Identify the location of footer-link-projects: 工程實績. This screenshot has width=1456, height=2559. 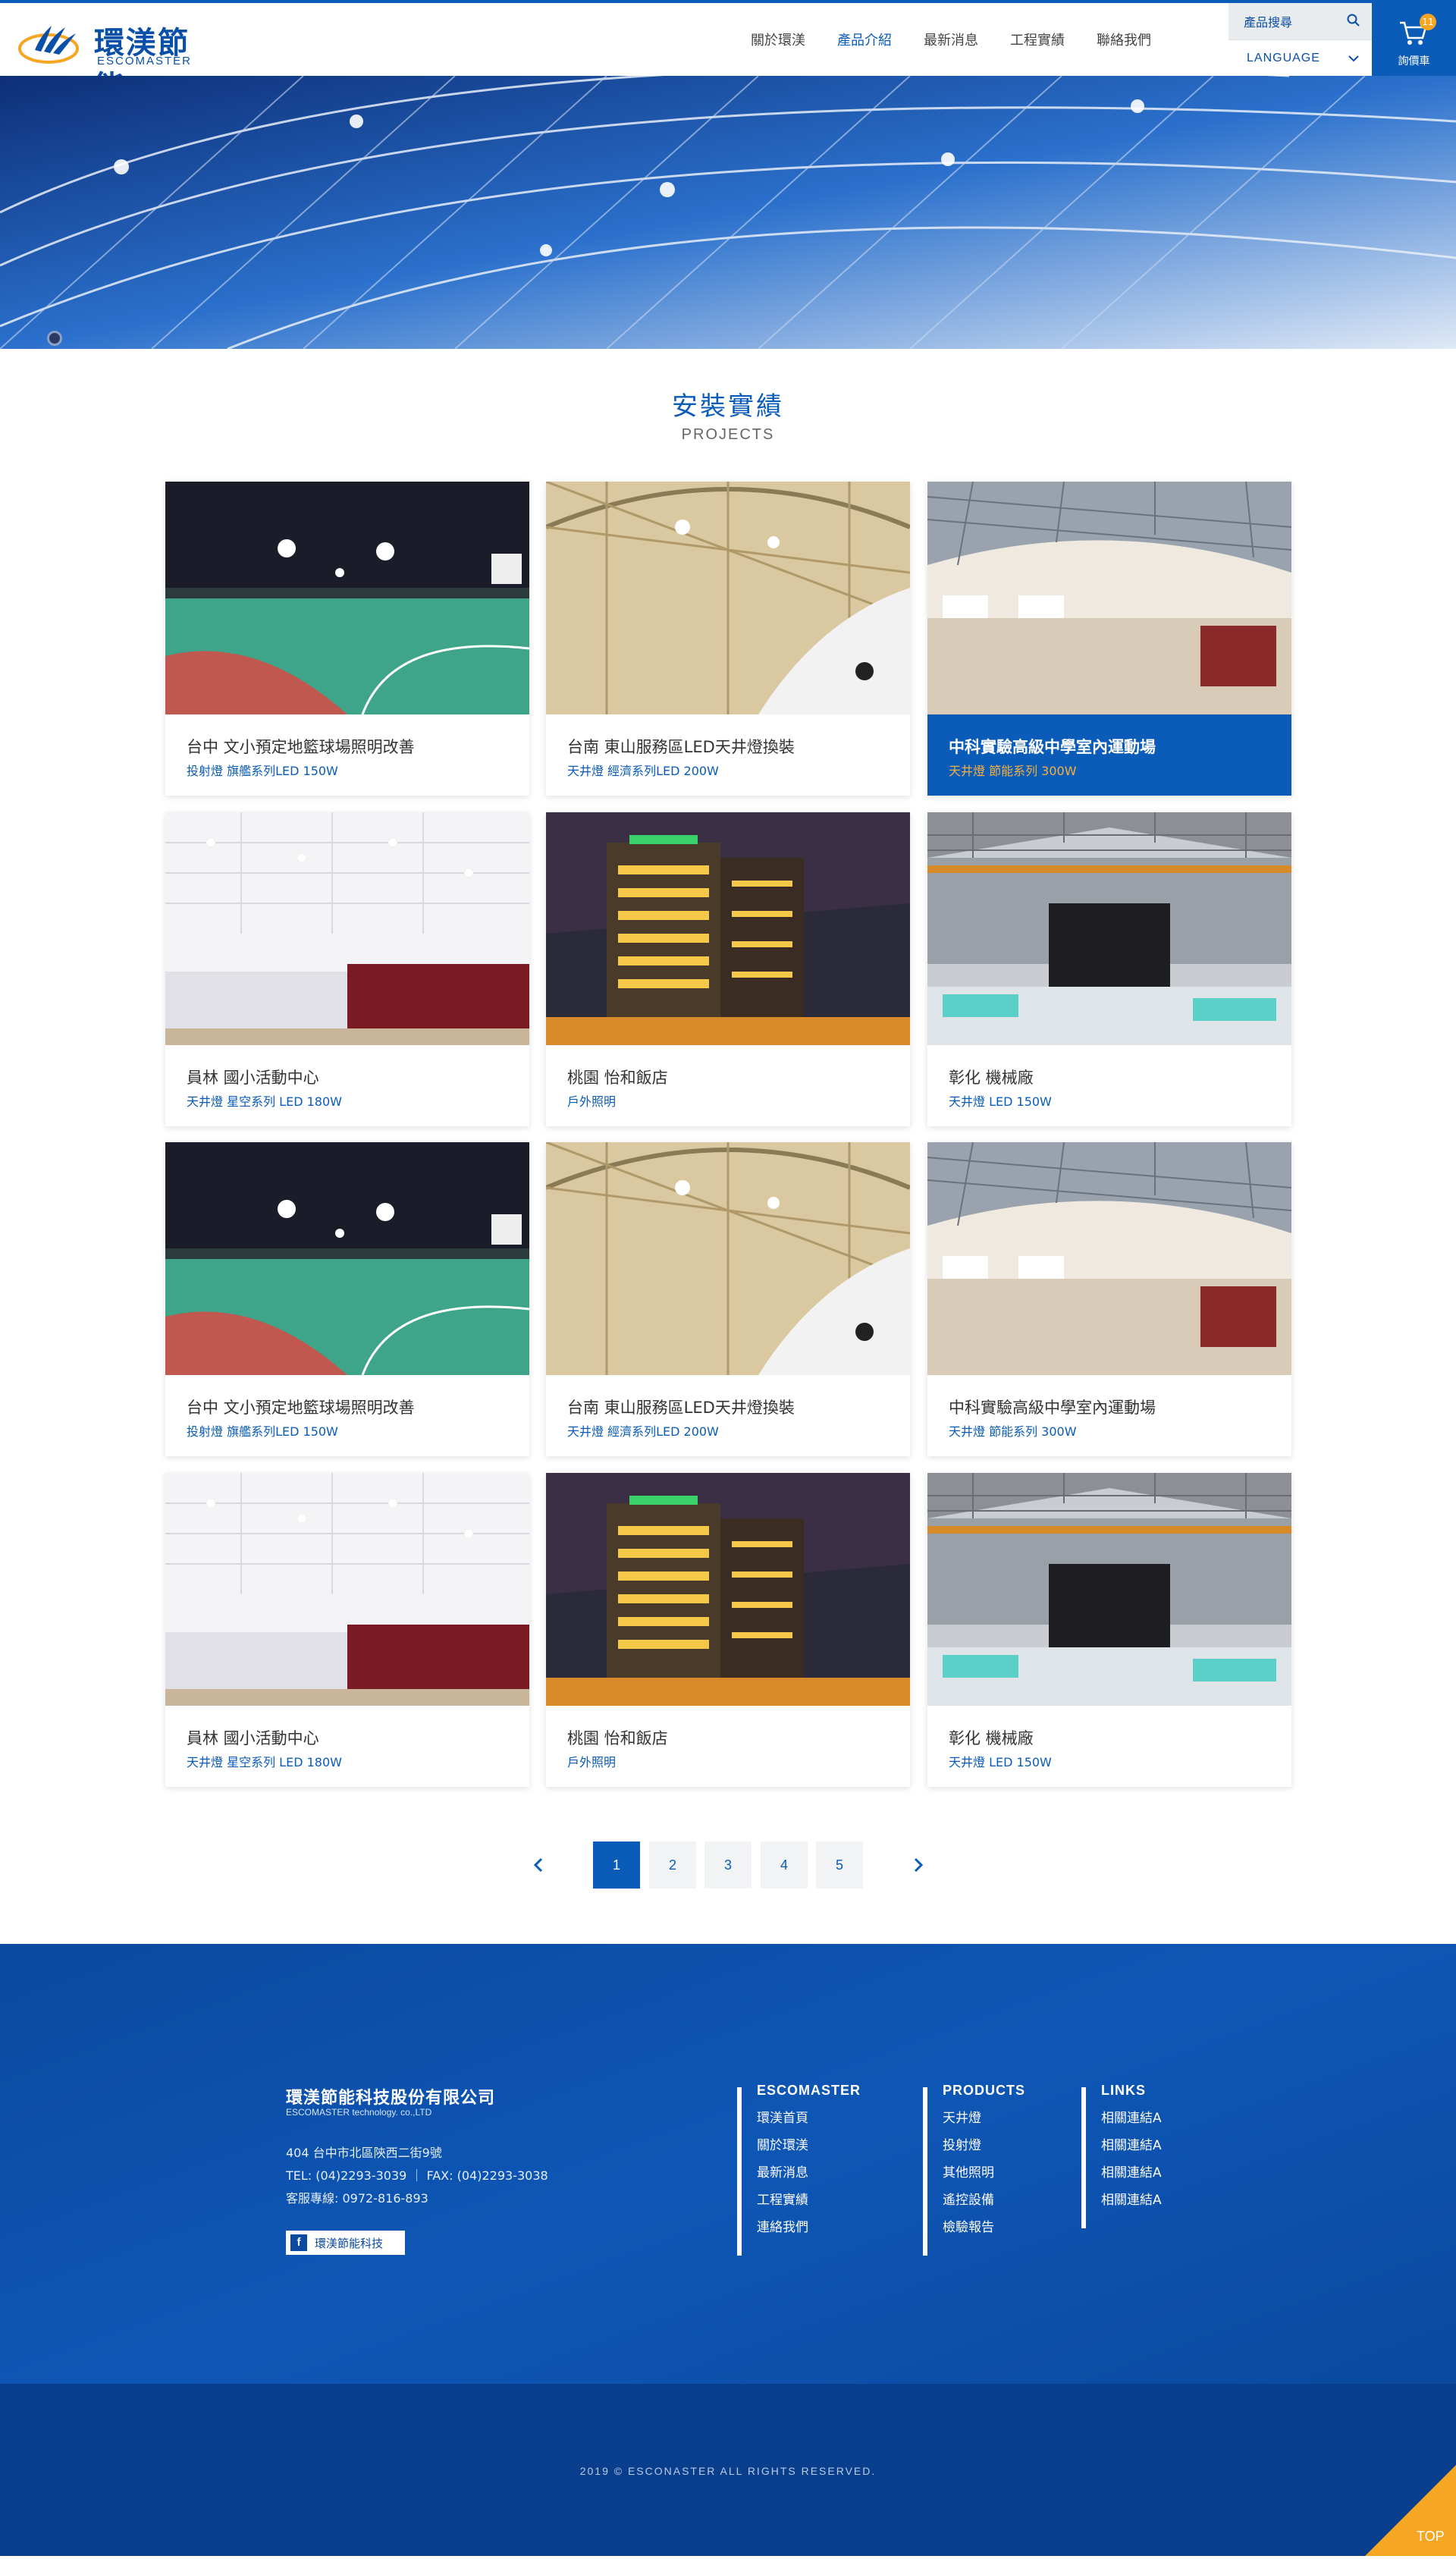
(809, 2200).